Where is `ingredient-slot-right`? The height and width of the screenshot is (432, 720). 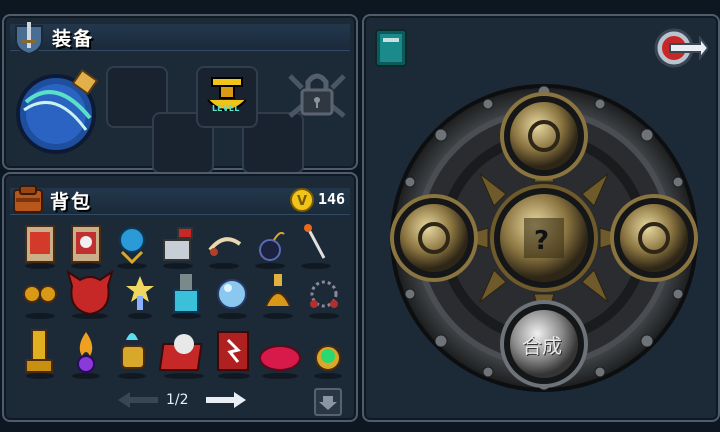 ingredient-slot-right is located at coordinates (654, 238).